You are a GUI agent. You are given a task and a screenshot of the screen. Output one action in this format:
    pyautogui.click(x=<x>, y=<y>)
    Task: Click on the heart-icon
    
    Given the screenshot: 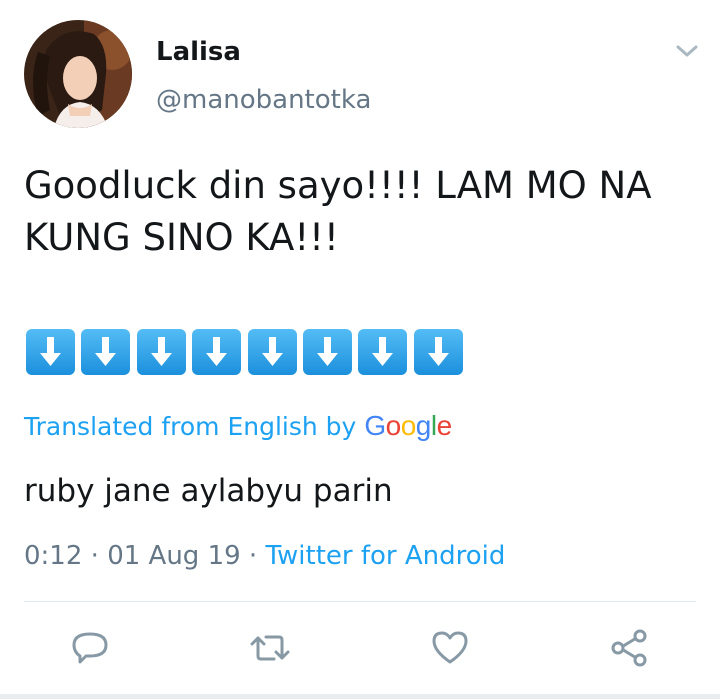 What is the action you would take?
    pyautogui.click(x=450, y=647)
    